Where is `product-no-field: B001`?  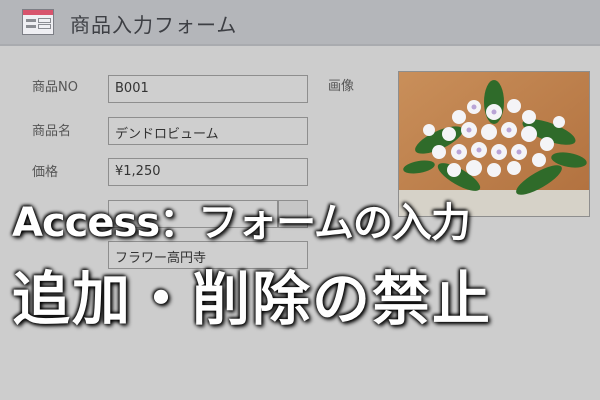
product-no-field: B001 is located at coordinates (208, 89).